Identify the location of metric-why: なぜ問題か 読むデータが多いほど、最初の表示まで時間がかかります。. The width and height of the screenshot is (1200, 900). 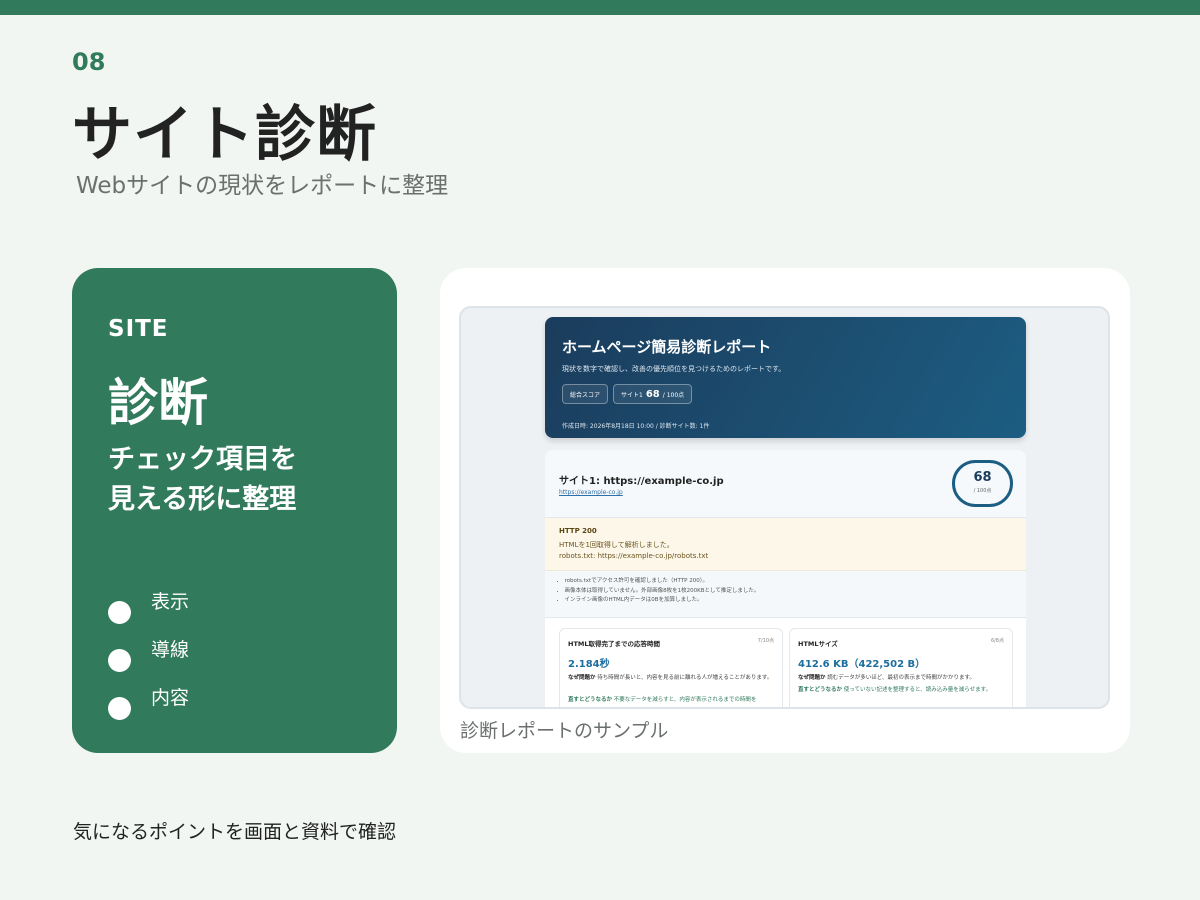
(902, 678).